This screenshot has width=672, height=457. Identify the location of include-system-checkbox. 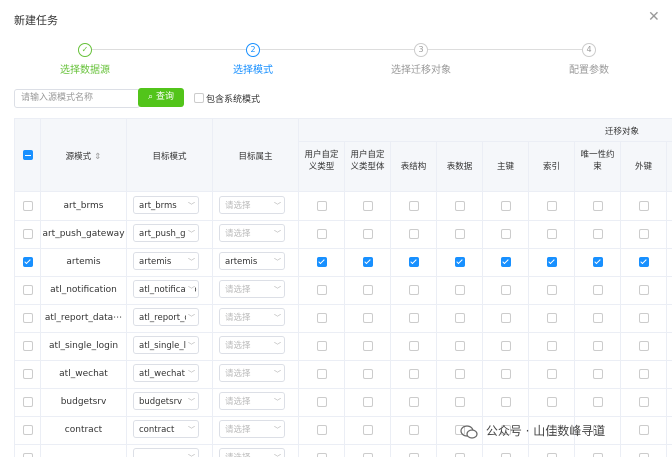
(199, 98).